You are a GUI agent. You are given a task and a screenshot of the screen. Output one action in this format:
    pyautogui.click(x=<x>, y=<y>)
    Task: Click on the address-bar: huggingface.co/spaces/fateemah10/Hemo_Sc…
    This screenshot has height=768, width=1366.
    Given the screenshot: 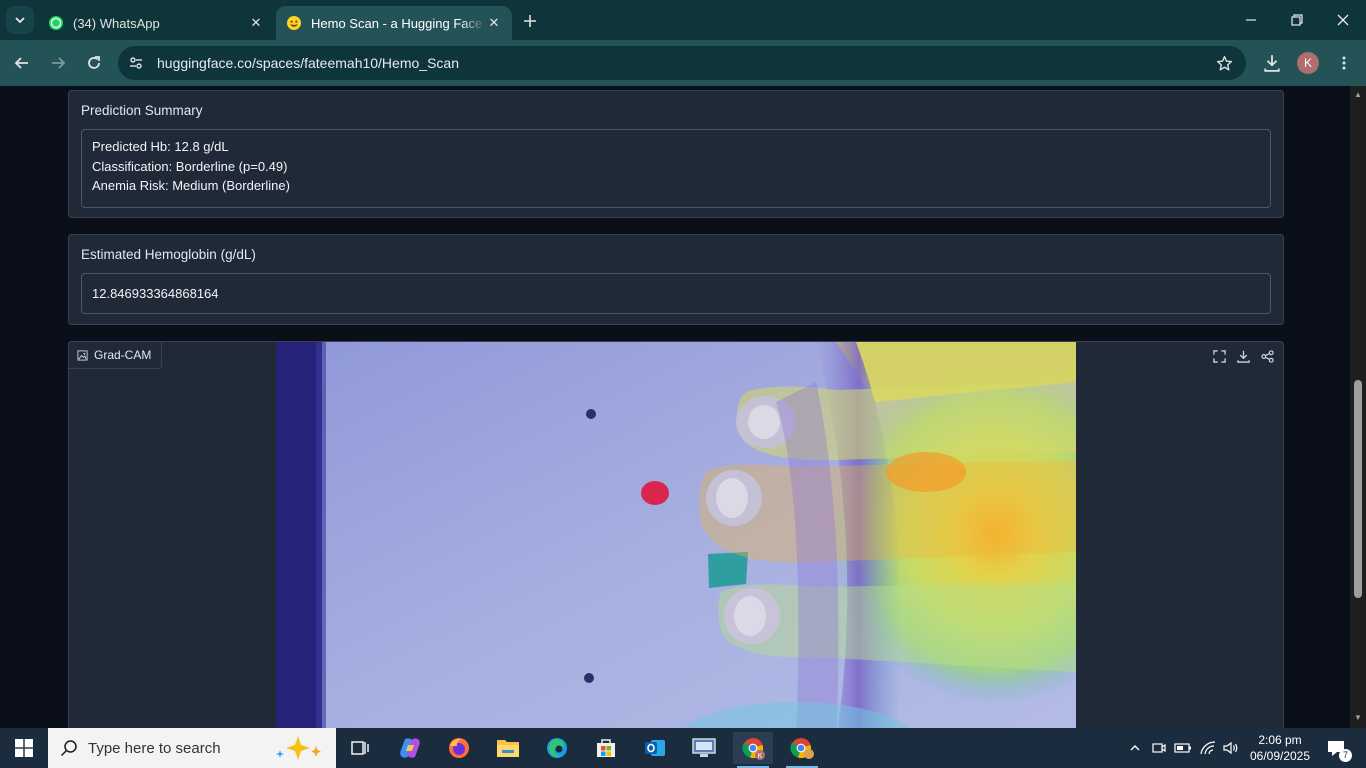 What is the action you would take?
    pyautogui.click(x=682, y=63)
    